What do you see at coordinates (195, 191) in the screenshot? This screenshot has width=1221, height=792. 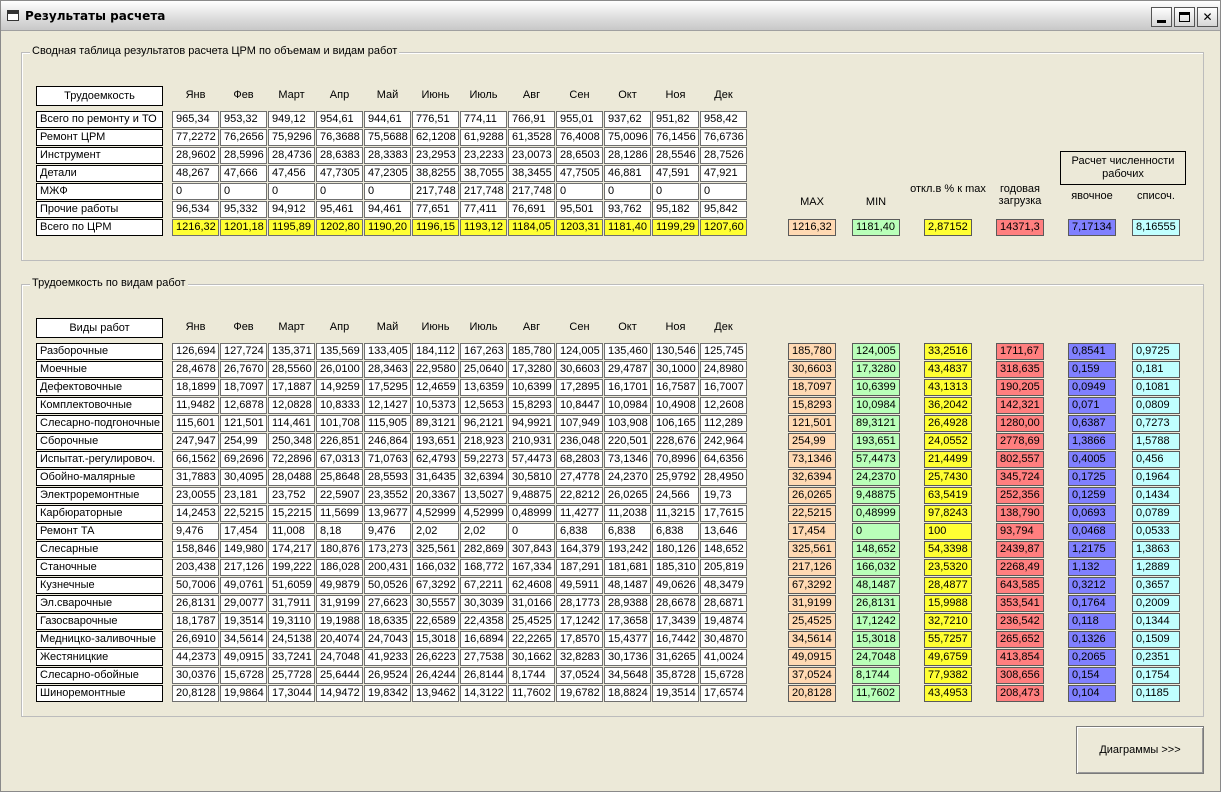 I see `summary-cell: 0` at bounding box center [195, 191].